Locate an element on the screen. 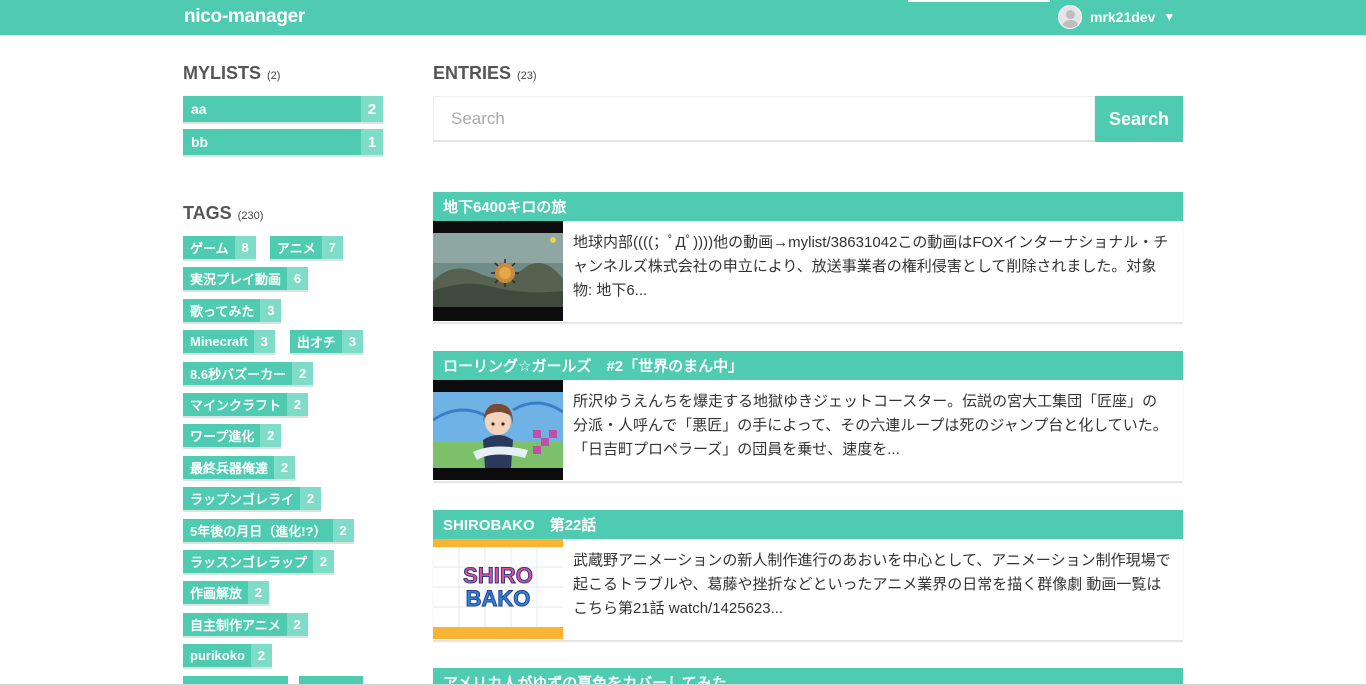 Image resolution: width=1366 pixels, height=686 pixels. tag-item: purikoko 2 is located at coordinates (227, 655).